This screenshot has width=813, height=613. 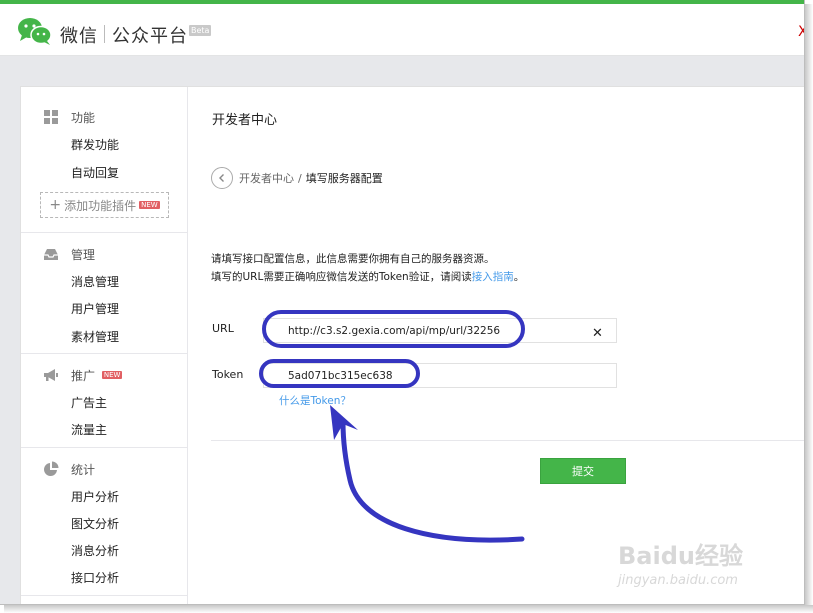 I want to click on frame-shadow-bottom, so click(x=408, y=609).